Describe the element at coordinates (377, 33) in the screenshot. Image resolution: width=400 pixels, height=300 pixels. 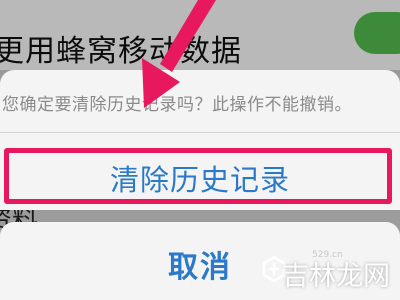
I see `cellular-toggle` at that location.